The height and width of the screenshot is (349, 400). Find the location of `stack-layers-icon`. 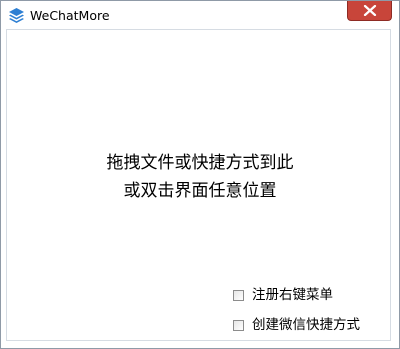

stack-layers-icon is located at coordinates (16, 15).